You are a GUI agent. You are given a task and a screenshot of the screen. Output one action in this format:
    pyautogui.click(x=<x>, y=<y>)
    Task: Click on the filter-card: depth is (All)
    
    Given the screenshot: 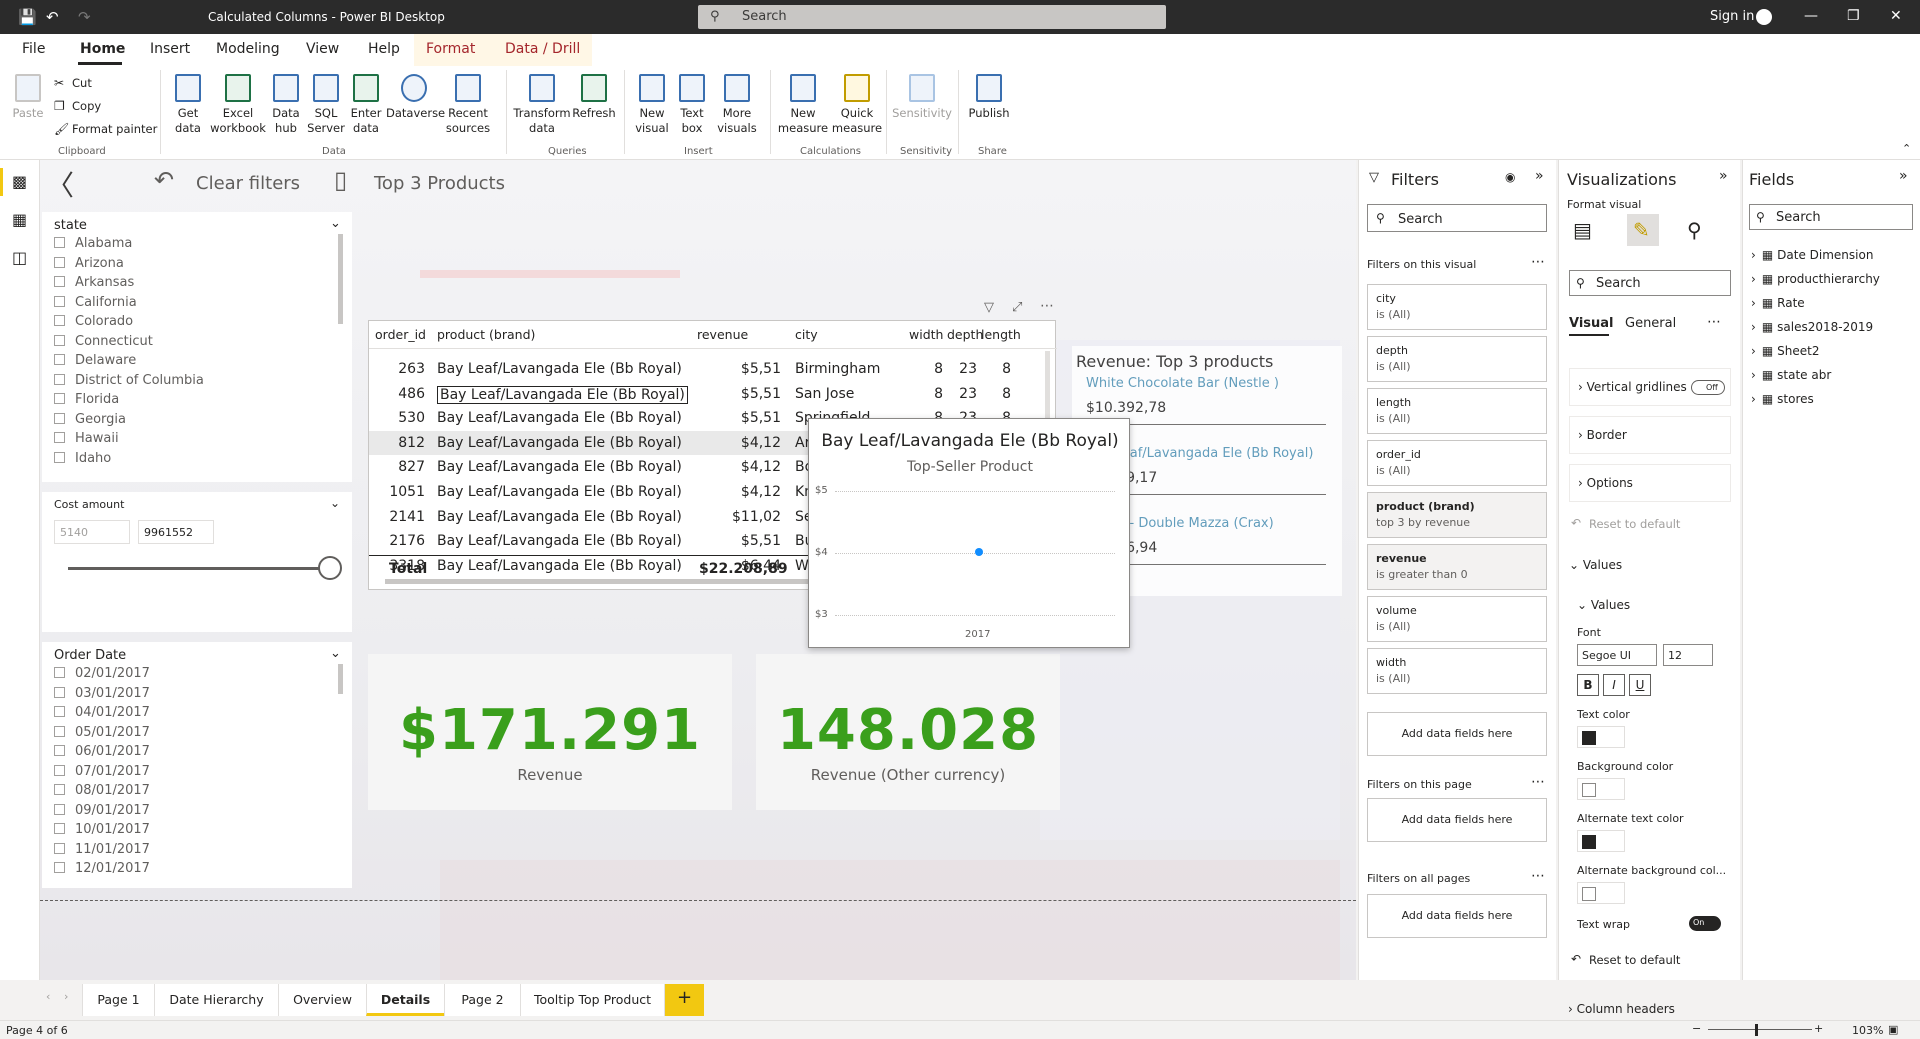 What is the action you would take?
    pyautogui.click(x=1457, y=359)
    